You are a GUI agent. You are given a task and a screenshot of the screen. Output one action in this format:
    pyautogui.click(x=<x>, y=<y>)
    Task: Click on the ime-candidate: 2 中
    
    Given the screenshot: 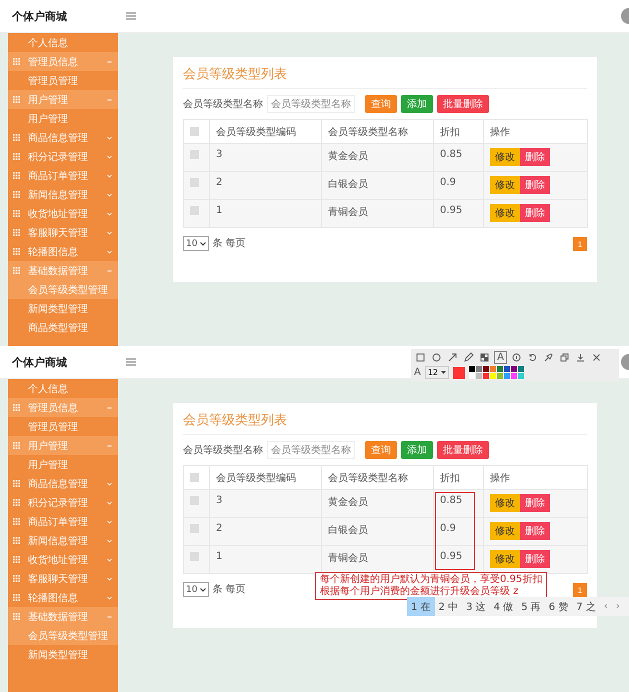 What is the action you would take?
    pyautogui.click(x=448, y=606)
    